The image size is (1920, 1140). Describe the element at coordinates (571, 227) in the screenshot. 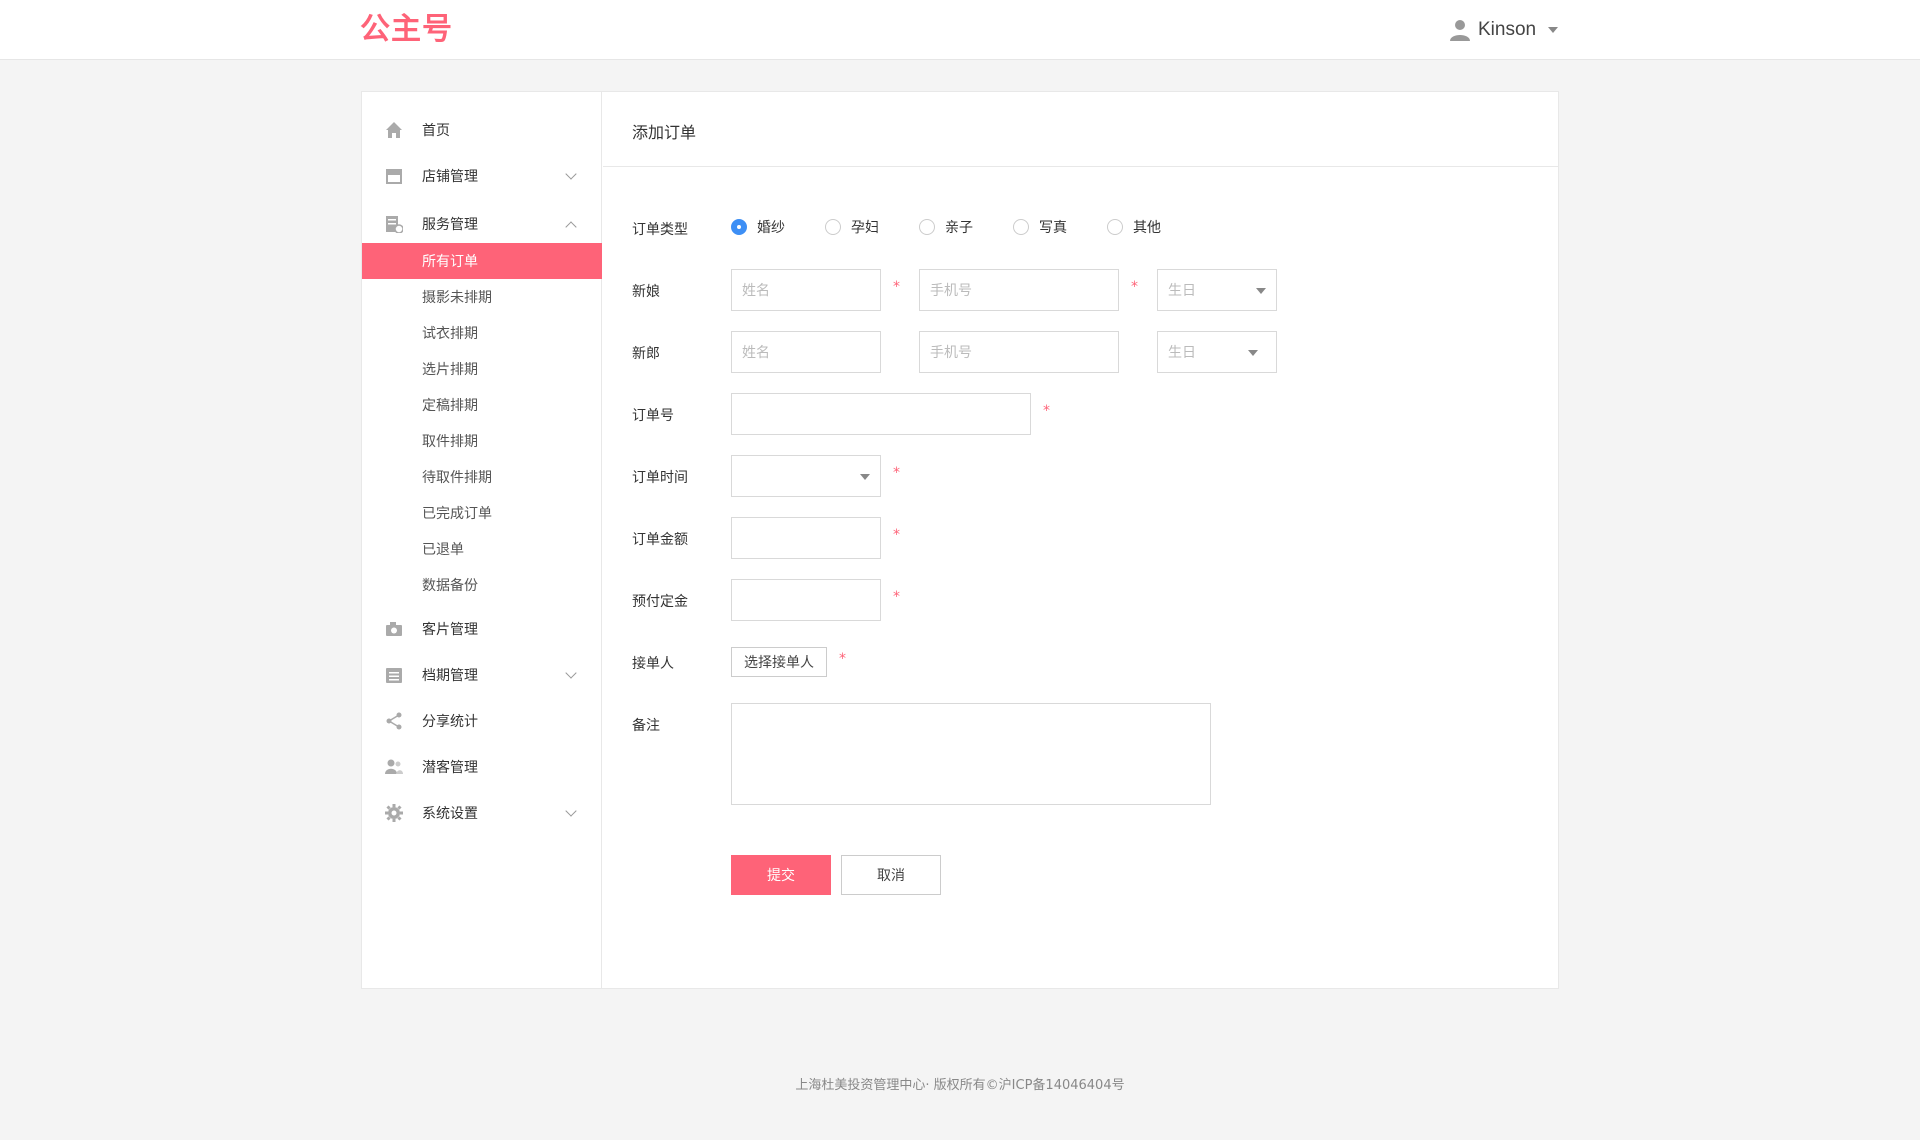

I see `chevron-up-icon` at that location.